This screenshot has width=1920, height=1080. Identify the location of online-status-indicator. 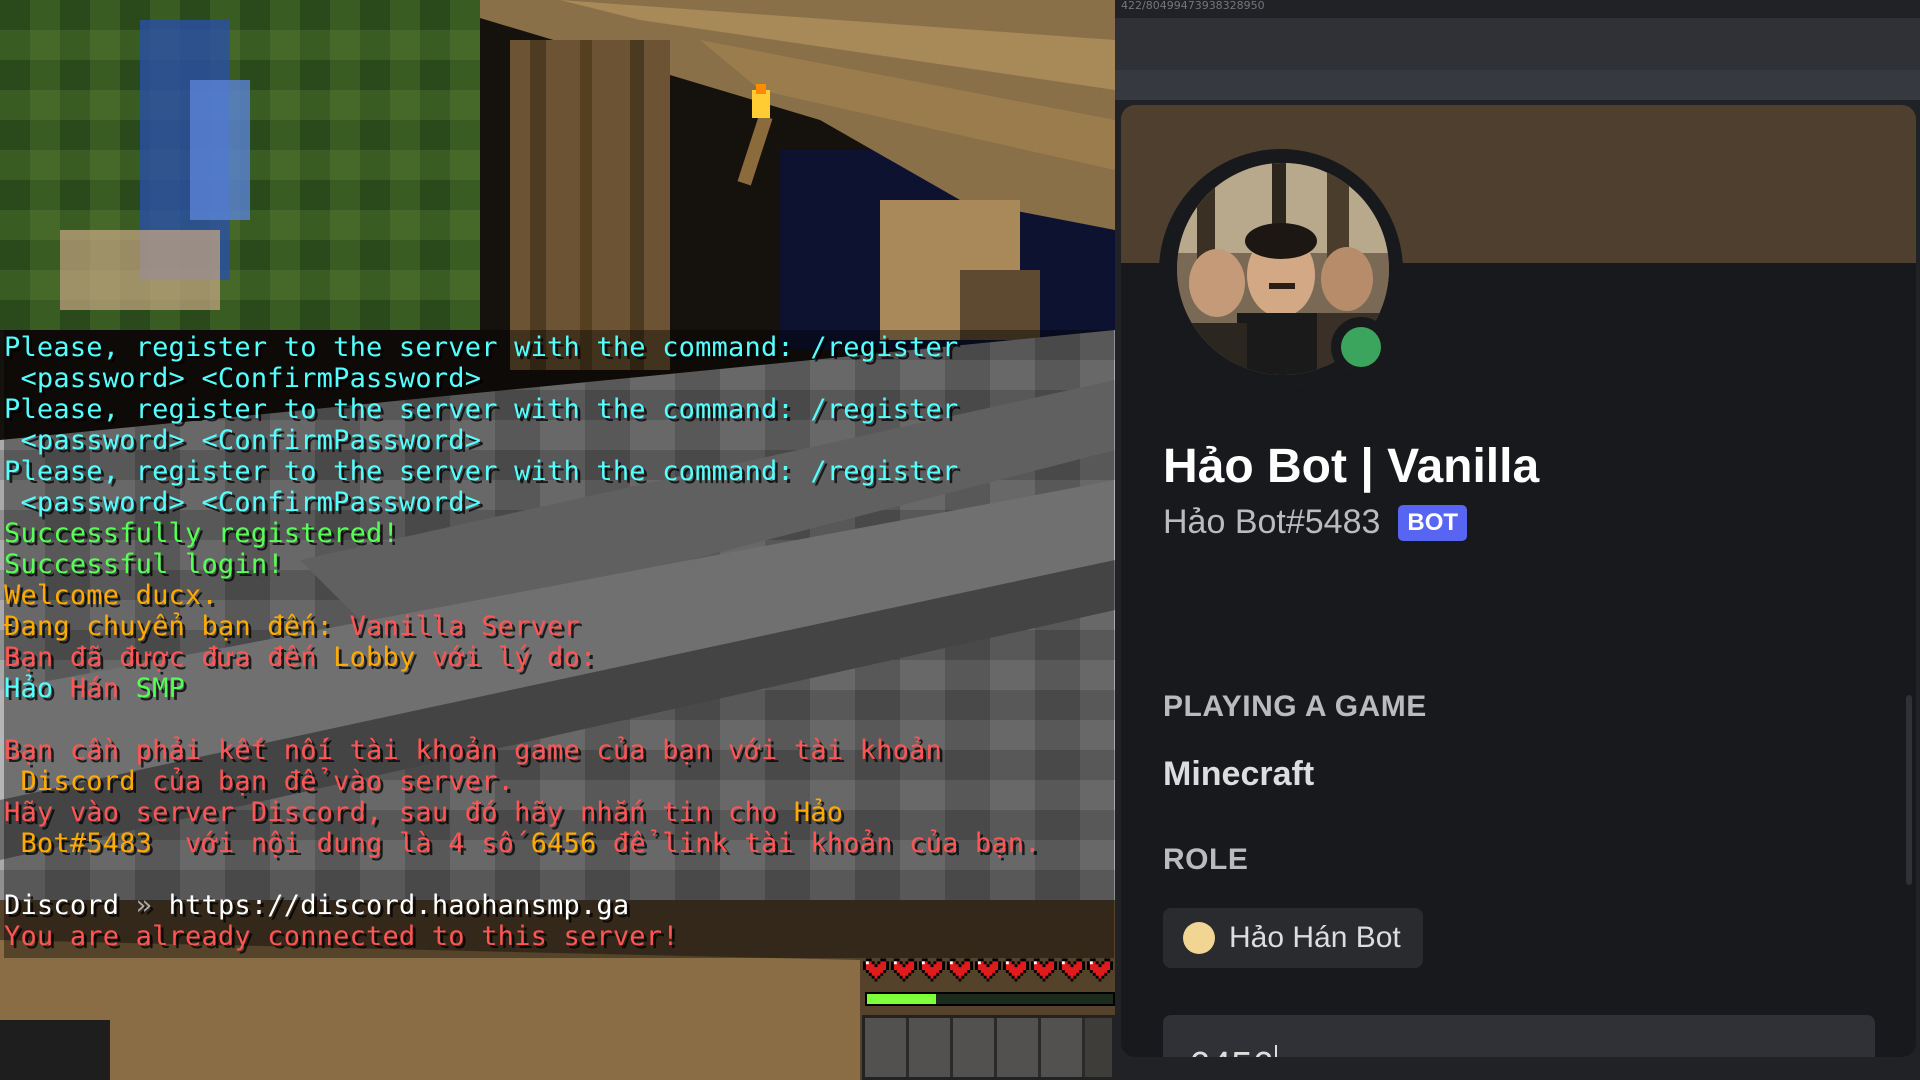
(1361, 347).